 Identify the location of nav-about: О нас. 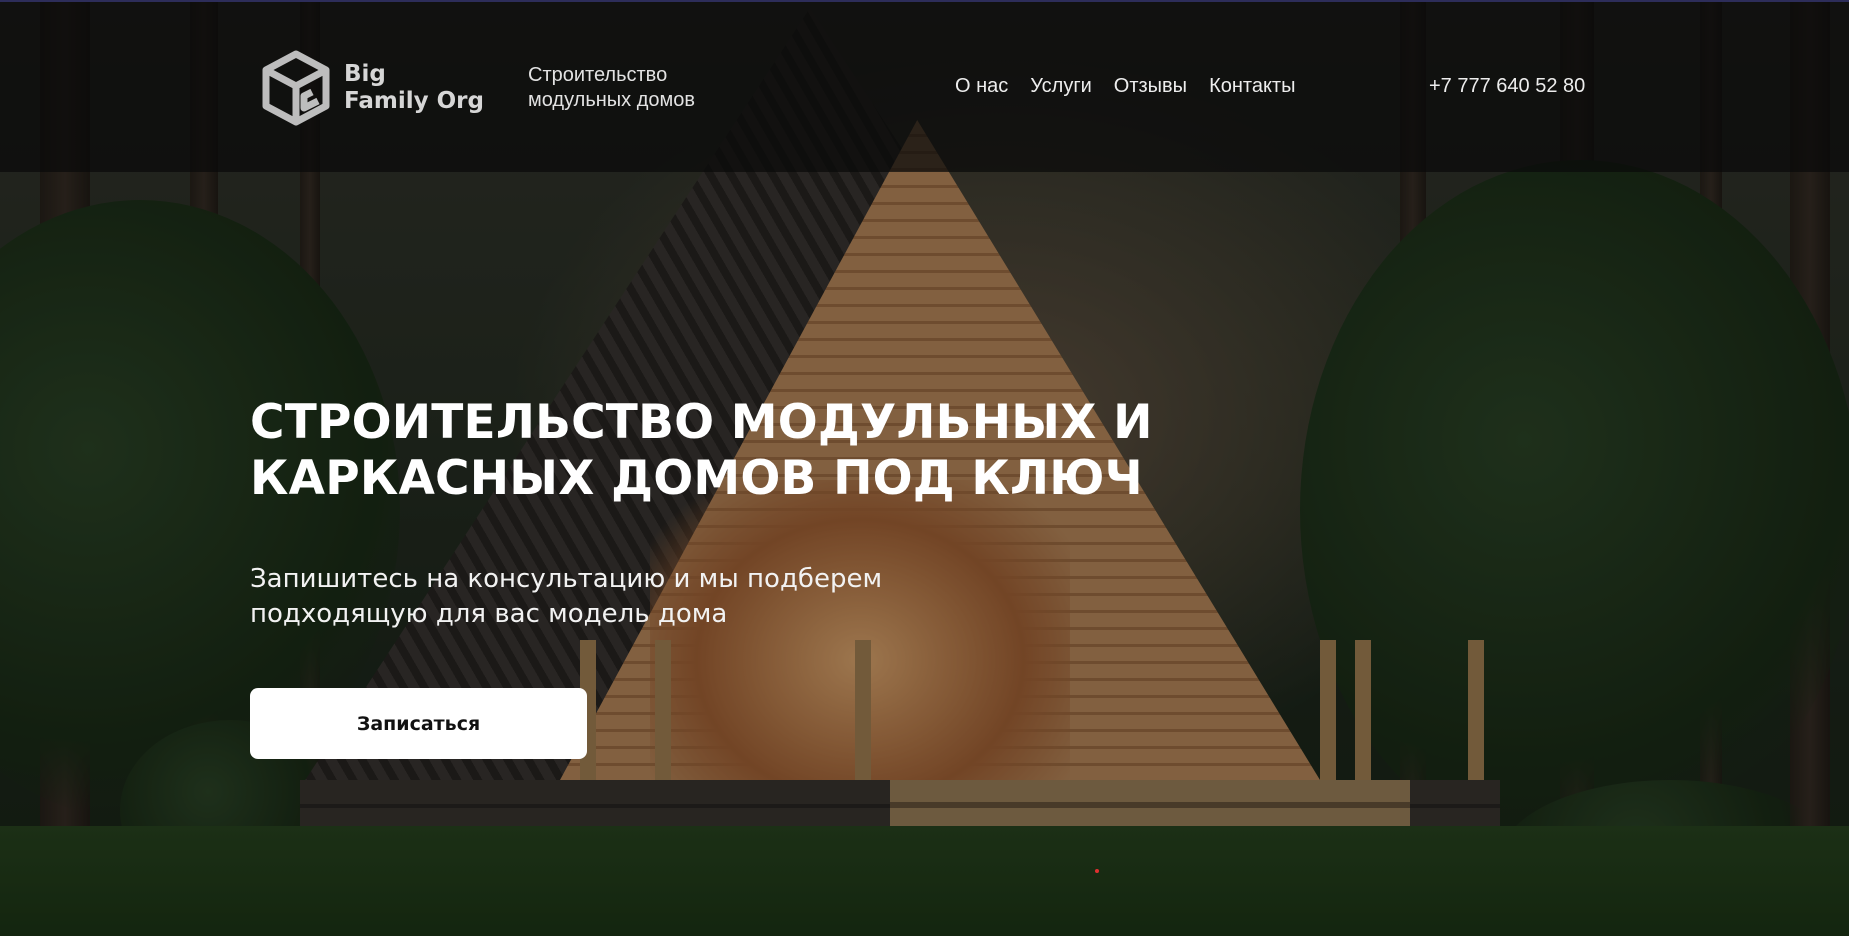
(981, 86).